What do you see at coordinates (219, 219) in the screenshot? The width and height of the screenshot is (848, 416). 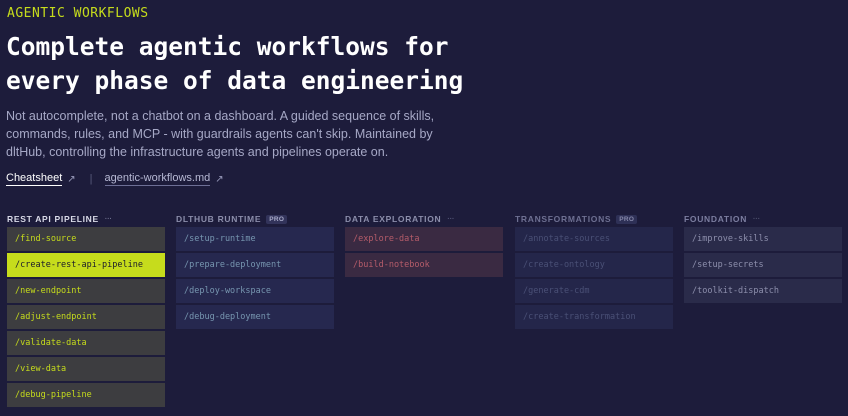 I see `column-title: DLTHUB RUNTIME` at bounding box center [219, 219].